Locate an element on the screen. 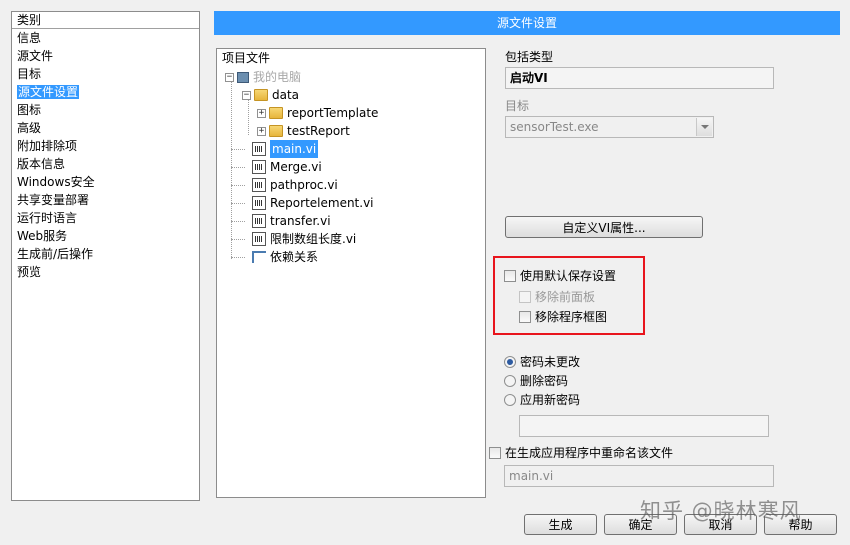  tree-node-merge-vi: Merge.vi is located at coordinates (287, 167).